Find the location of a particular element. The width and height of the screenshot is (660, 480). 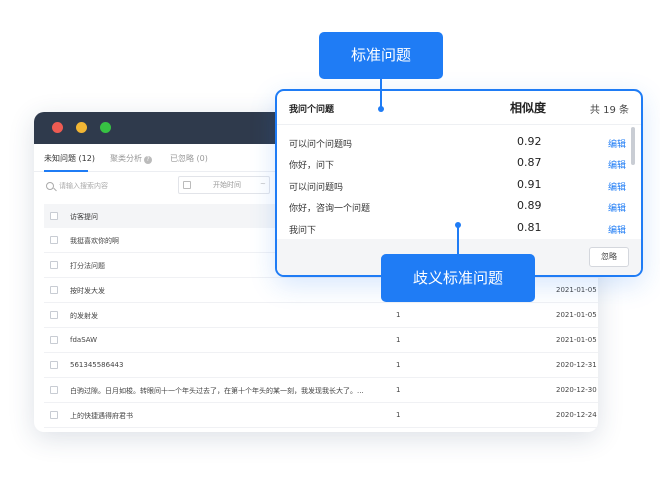

row-question: fdaSAW is located at coordinates (84, 340).